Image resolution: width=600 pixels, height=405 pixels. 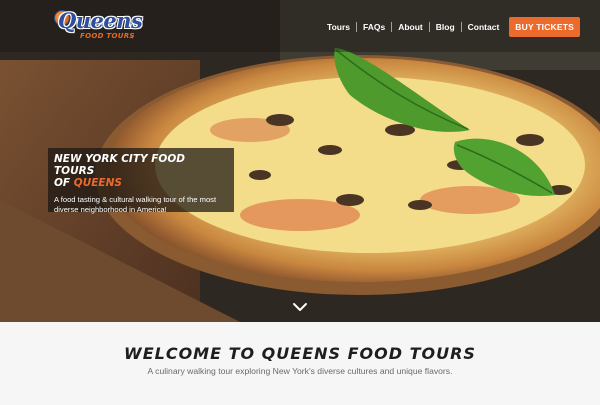 I want to click on buy-tickets-button: BUY TICKETS, so click(x=544, y=27).